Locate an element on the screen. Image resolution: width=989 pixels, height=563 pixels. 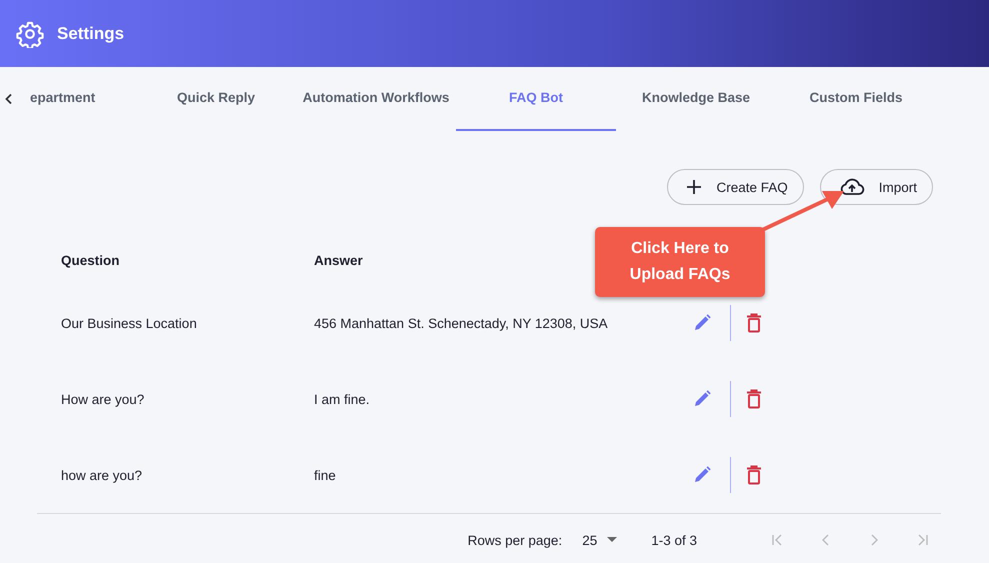
cloud-upload-icon is located at coordinates (851, 187).